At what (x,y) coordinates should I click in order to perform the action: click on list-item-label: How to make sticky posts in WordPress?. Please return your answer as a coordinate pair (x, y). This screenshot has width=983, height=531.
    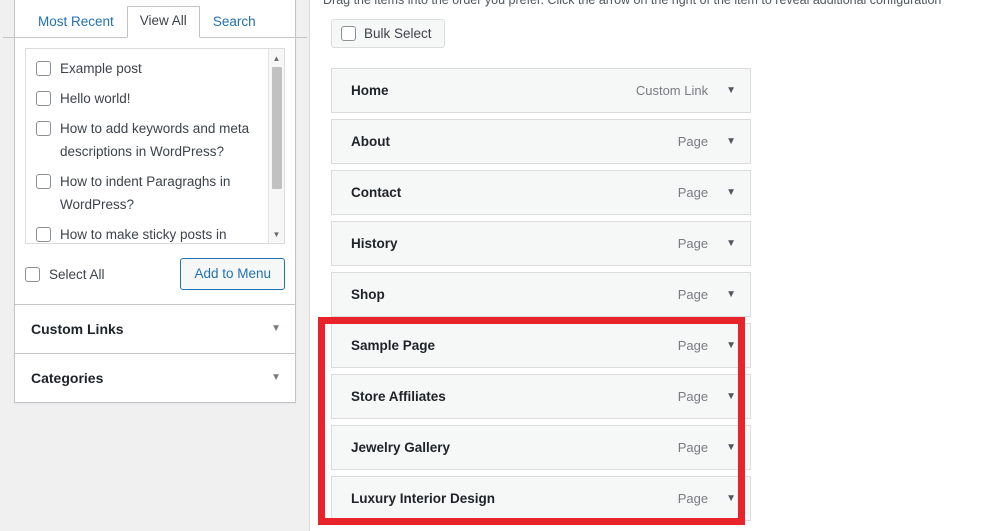
    Looking at the image, I should click on (143, 234).